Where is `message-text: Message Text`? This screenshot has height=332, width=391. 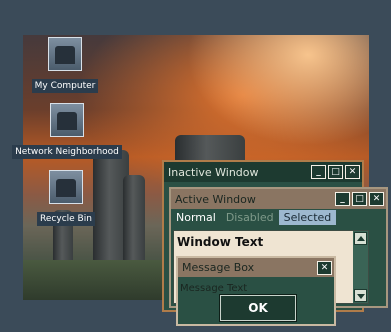 message-text: Message Text is located at coordinates (214, 288).